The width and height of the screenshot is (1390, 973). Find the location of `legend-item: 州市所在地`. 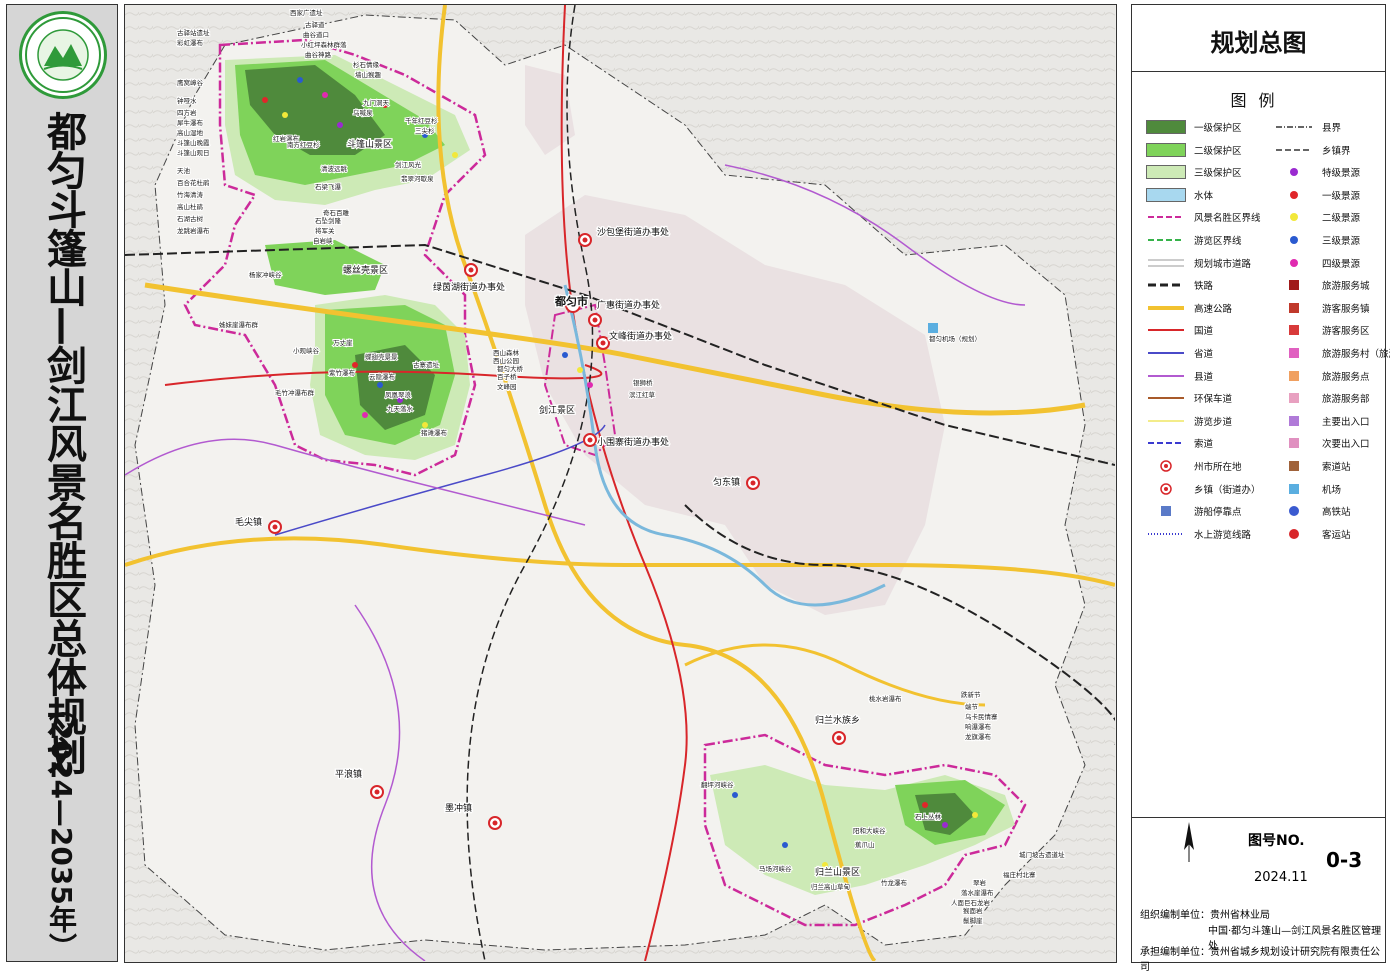

legend-item: 州市所在地 is located at coordinates (1194, 466).